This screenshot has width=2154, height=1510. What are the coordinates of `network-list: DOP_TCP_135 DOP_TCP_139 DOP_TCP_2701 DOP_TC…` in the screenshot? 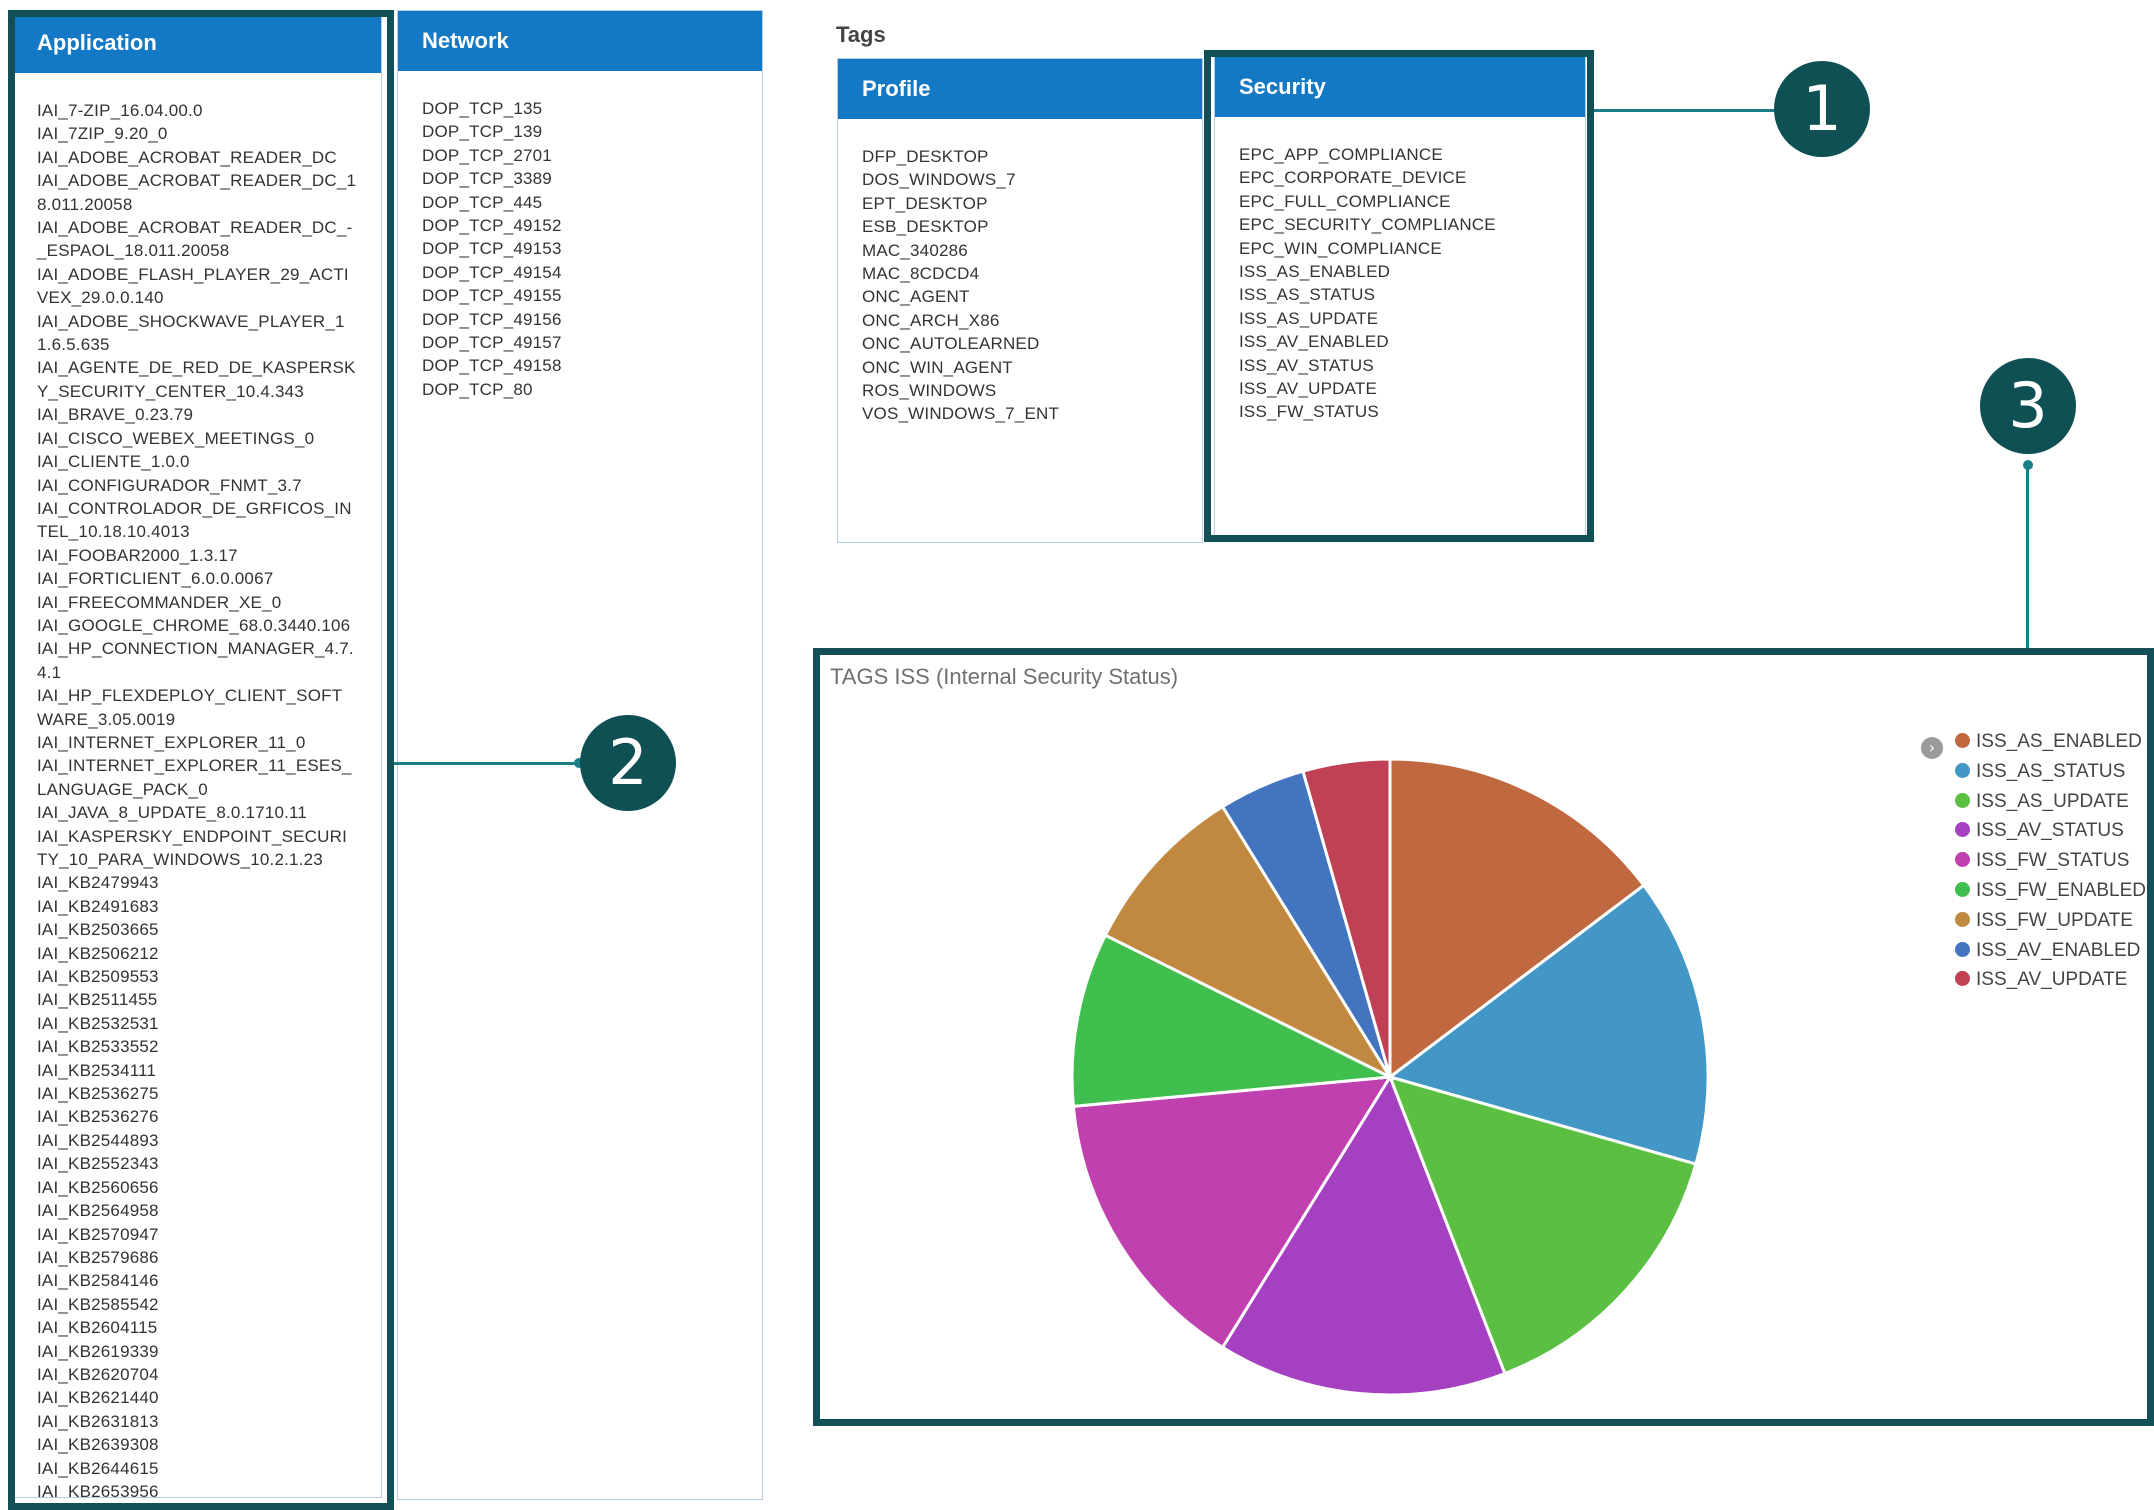 It's located at (580, 236).